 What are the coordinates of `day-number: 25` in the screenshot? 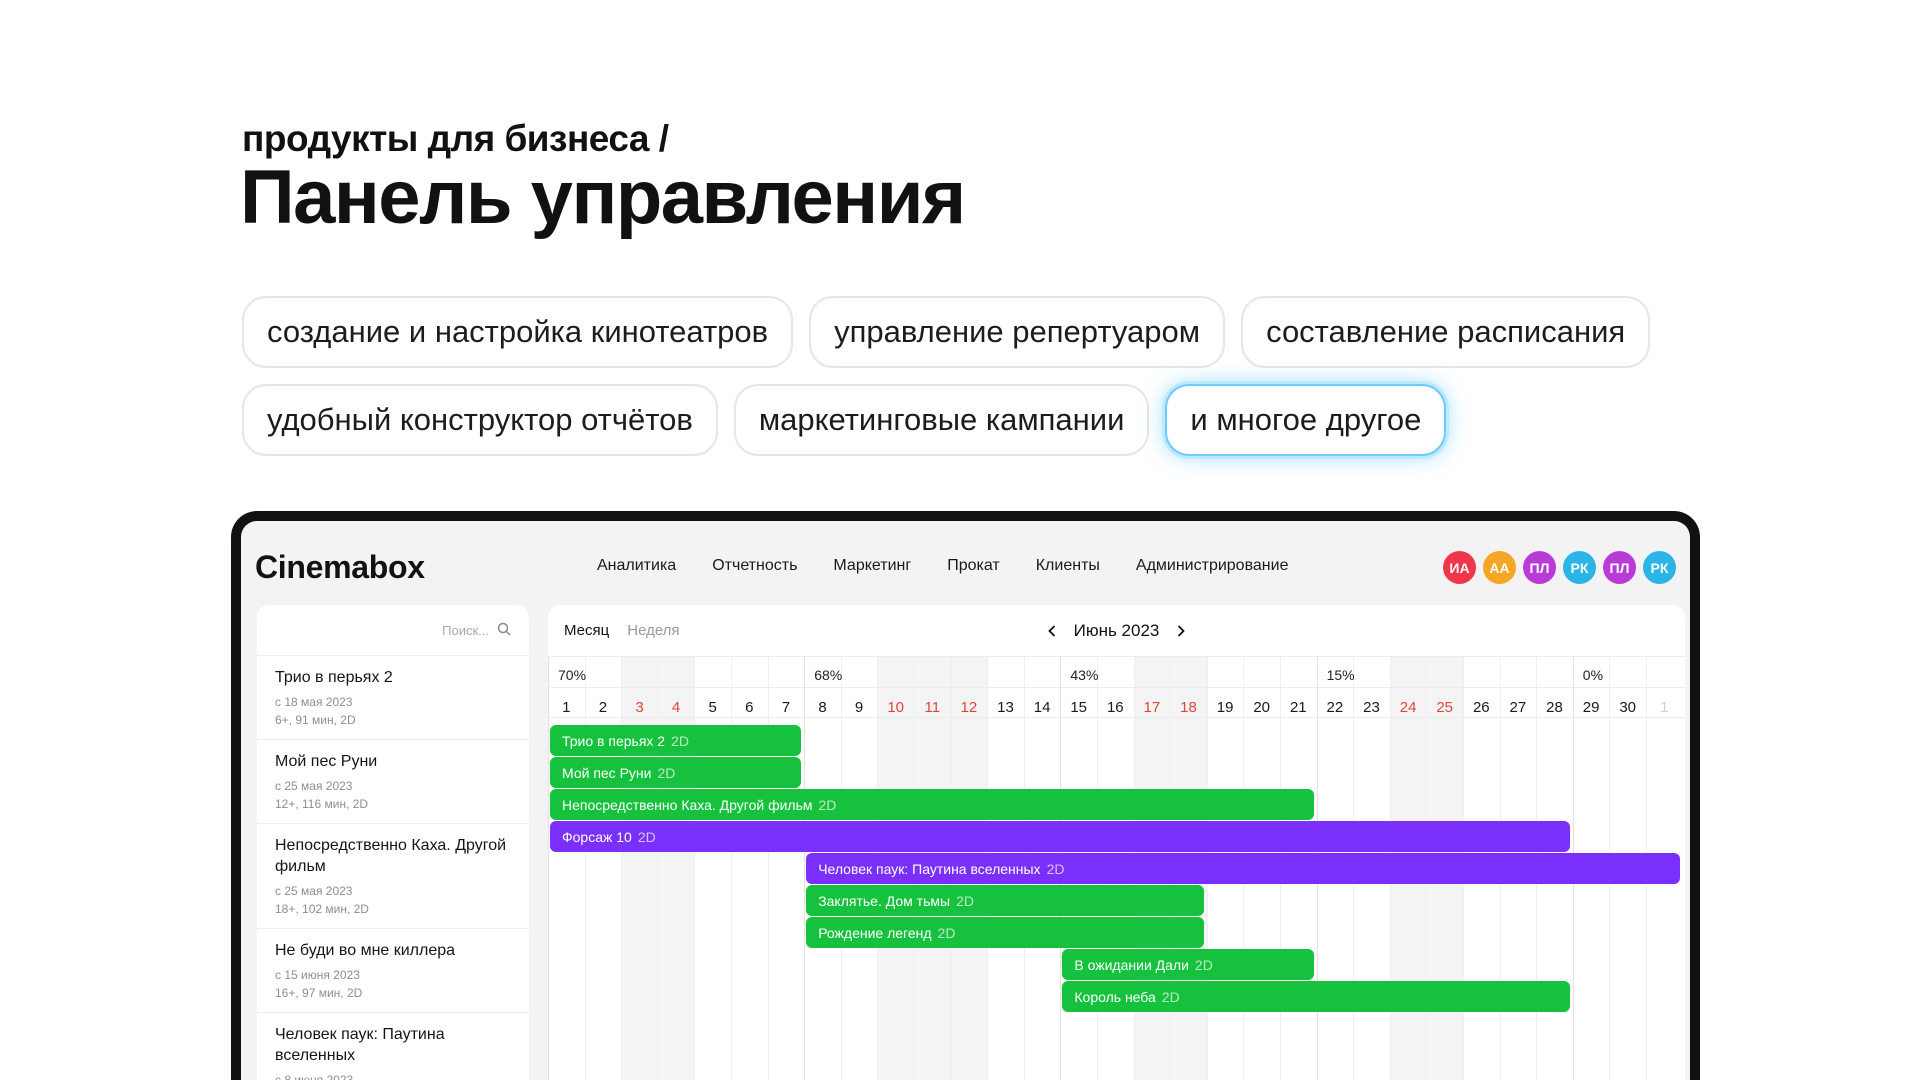 It's located at (1444, 707).